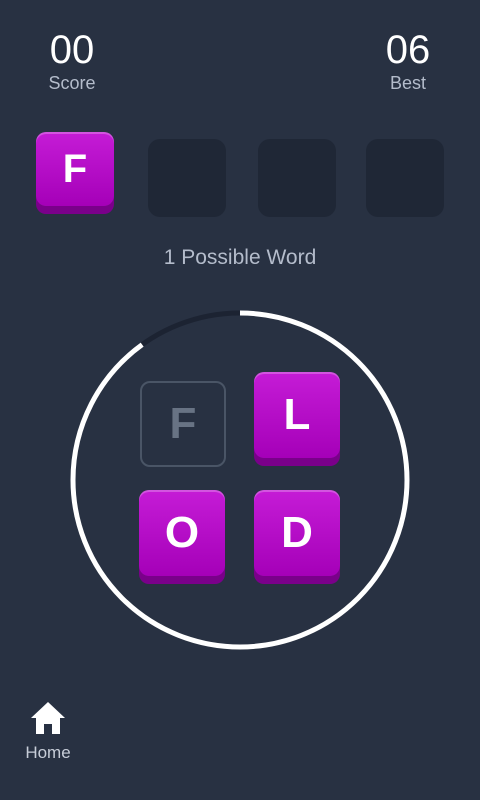 The image size is (480, 800). I want to click on letter-tile-l: L, so click(297, 415).